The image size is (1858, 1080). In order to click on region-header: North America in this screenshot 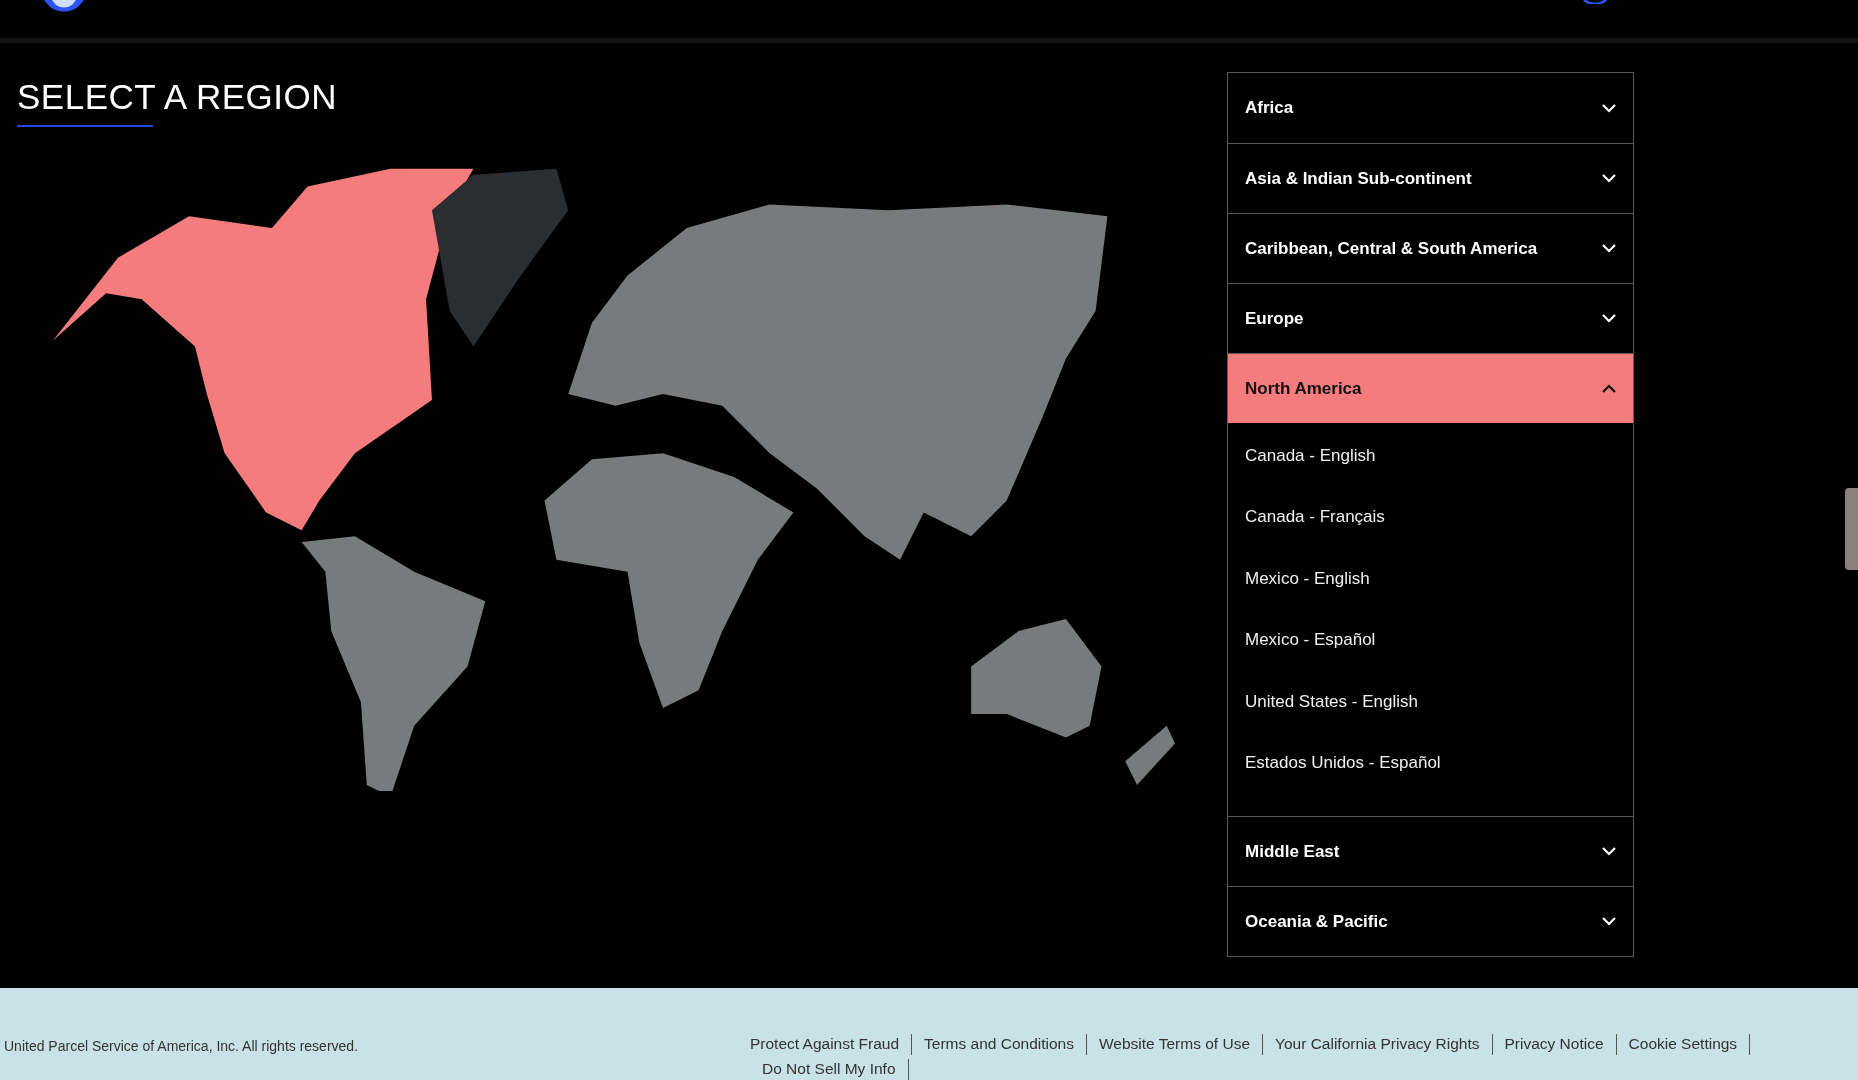, I will do `click(1430, 388)`.